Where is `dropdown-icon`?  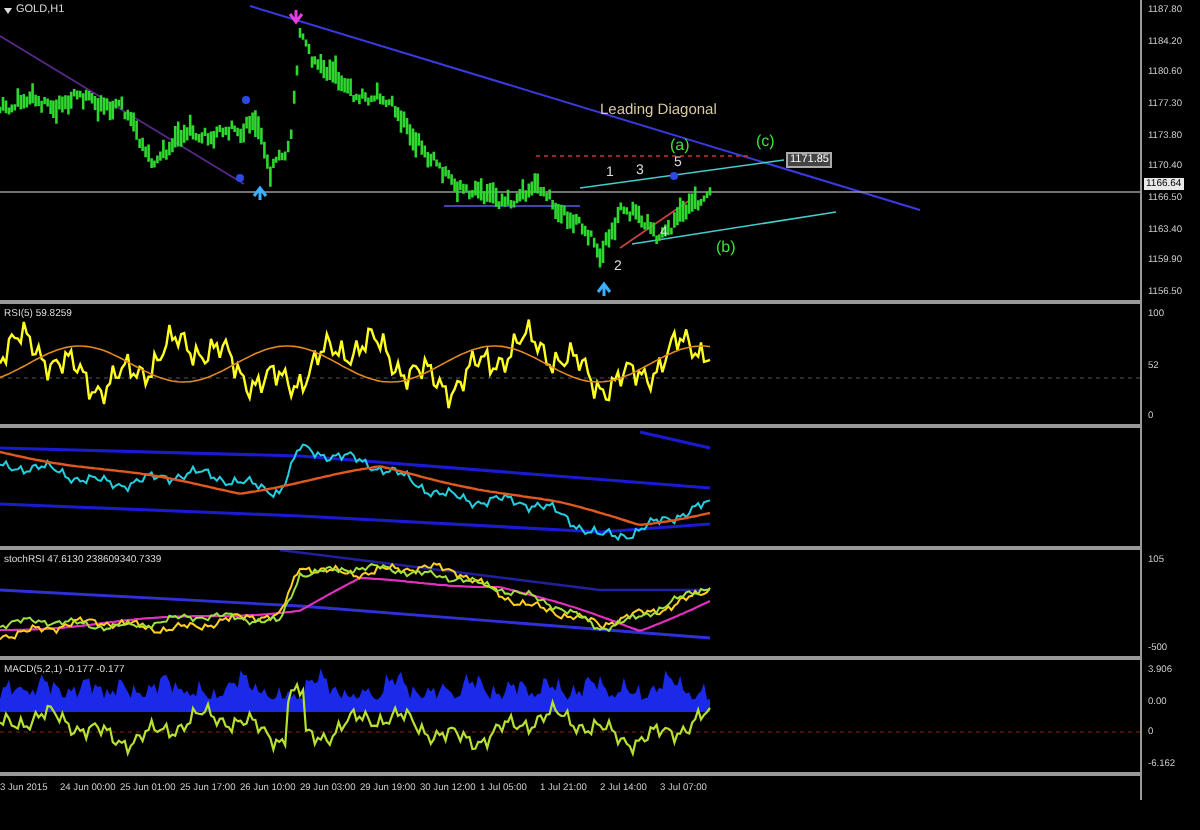
dropdown-icon is located at coordinates (8, 11).